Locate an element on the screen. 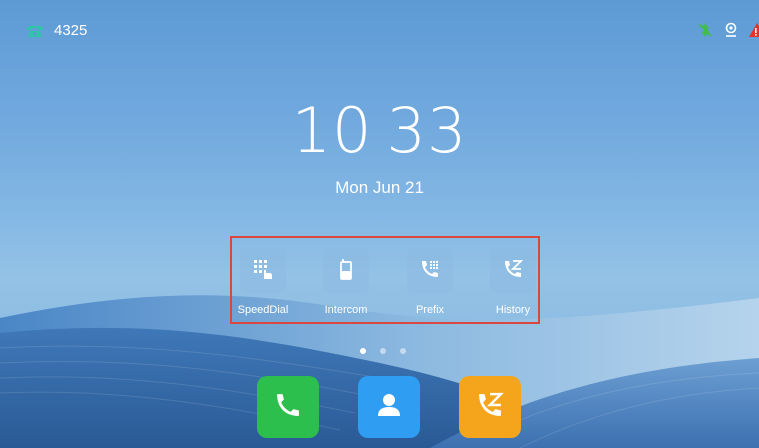 This screenshot has width=759, height=448. intercom-icon is located at coordinates (346, 271).